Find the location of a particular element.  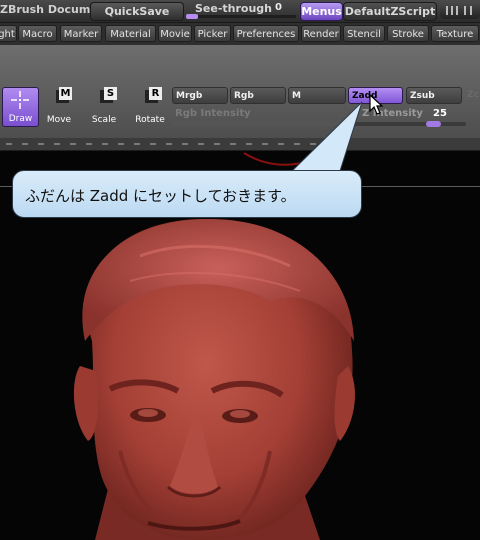

window-controls is located at coordinates (460, 10).